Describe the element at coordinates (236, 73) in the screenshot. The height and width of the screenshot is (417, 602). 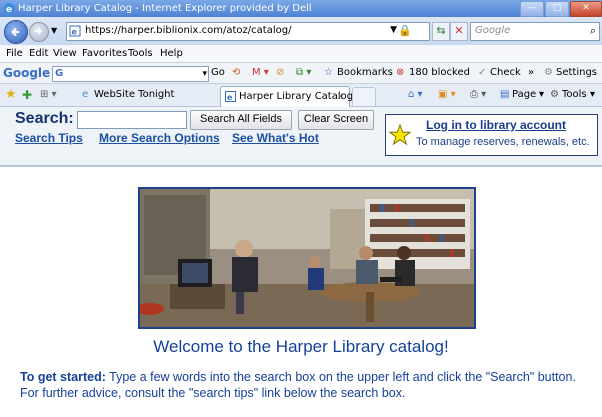
I see `pagerank-icon: ⟲` at that location.